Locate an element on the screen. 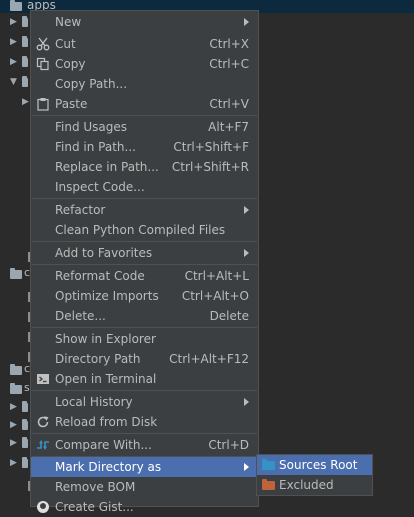  menu-item-remove-bom: Remove BOM is located at coordinates (144, 487).